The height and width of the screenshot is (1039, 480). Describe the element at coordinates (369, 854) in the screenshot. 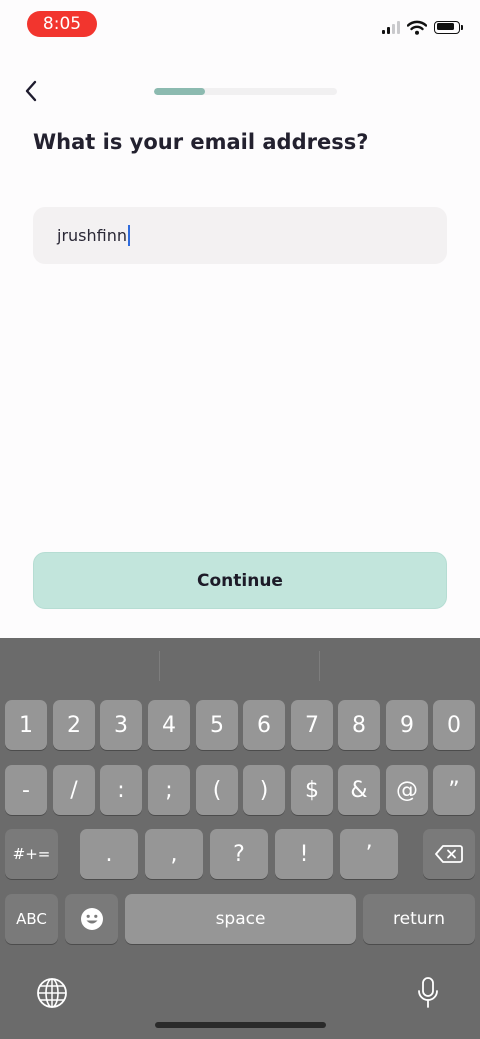

I see `key-apostrophe: ’` at that location.